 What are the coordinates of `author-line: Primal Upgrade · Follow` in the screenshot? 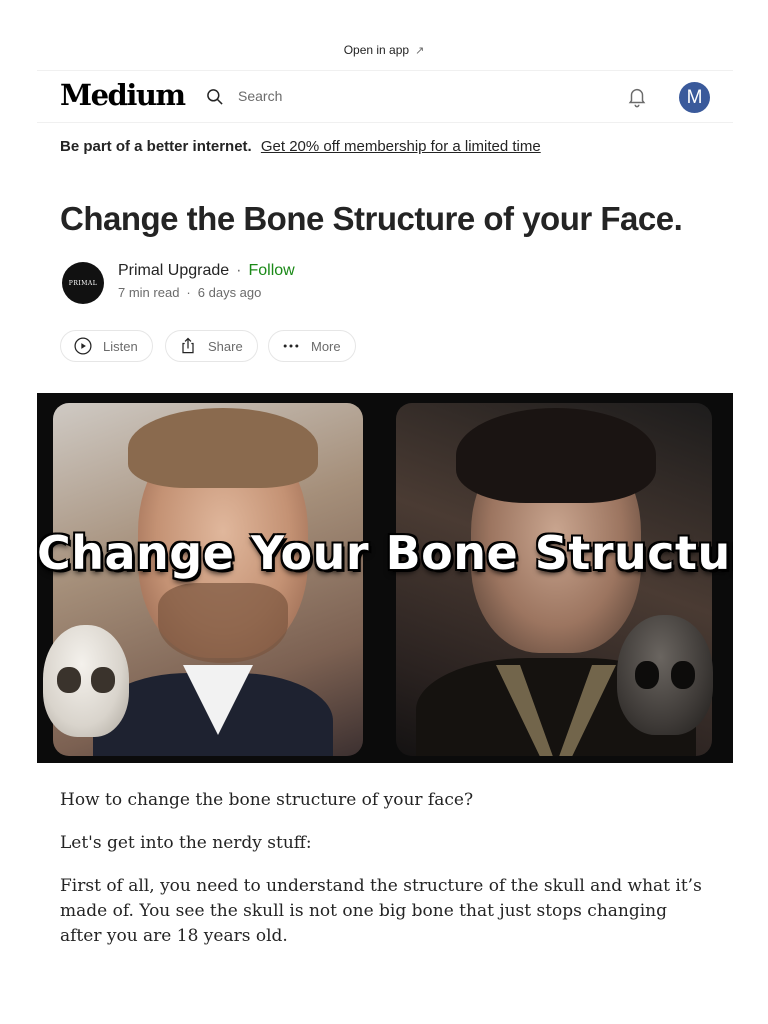 It's located at (206, 271).